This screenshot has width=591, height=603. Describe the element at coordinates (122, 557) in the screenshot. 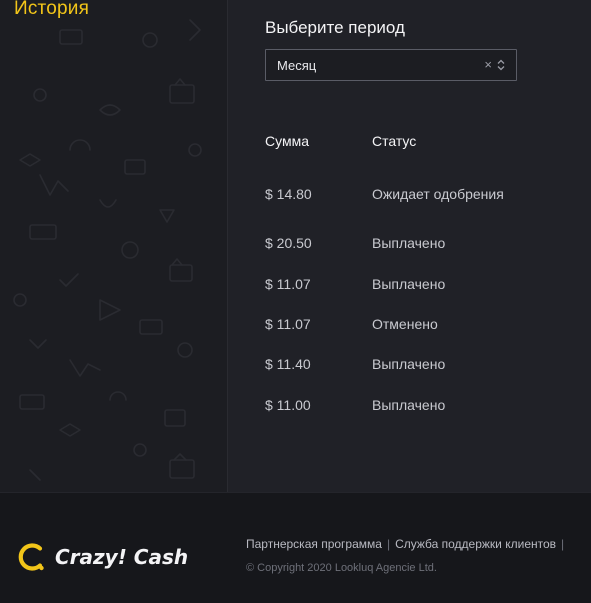

I see `brand-name: Crazy! Cash` at that location.